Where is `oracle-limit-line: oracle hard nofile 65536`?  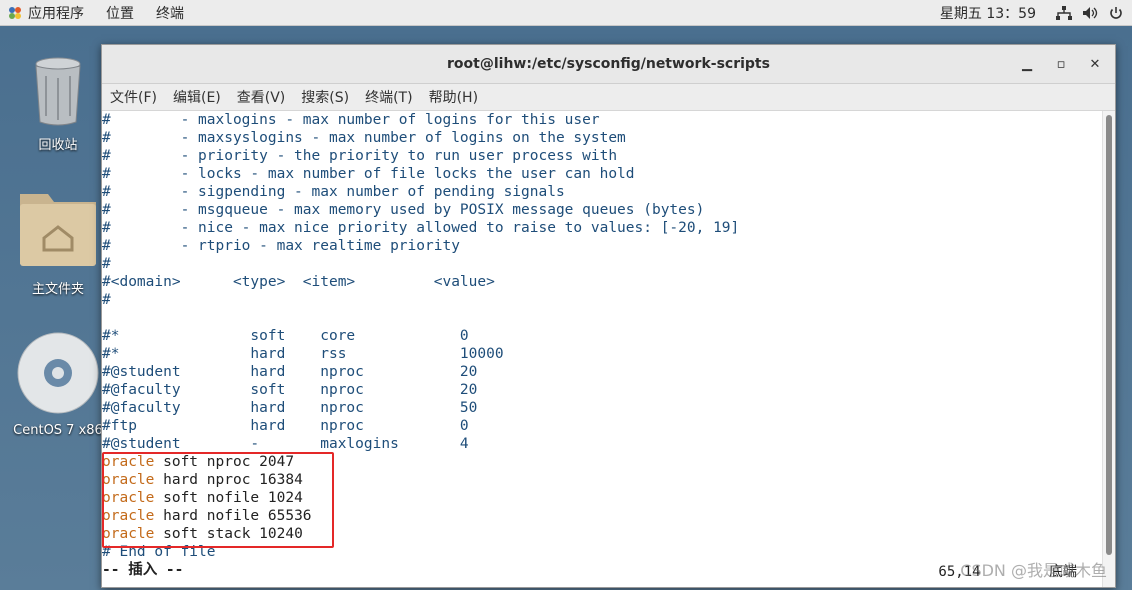
oracle-limit-line: oracle hard nofile 65536 is located at coordinates (602, 516).